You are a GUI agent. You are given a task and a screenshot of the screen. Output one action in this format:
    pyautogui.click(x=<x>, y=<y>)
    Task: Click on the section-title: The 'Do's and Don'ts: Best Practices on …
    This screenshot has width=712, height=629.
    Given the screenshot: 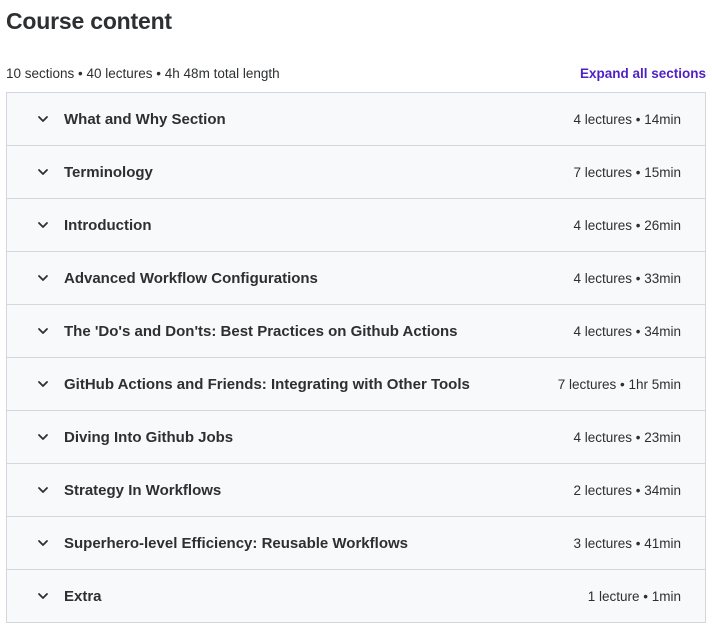 What is the action you would take?
    pyautogui.click(x=261, y=331)
    